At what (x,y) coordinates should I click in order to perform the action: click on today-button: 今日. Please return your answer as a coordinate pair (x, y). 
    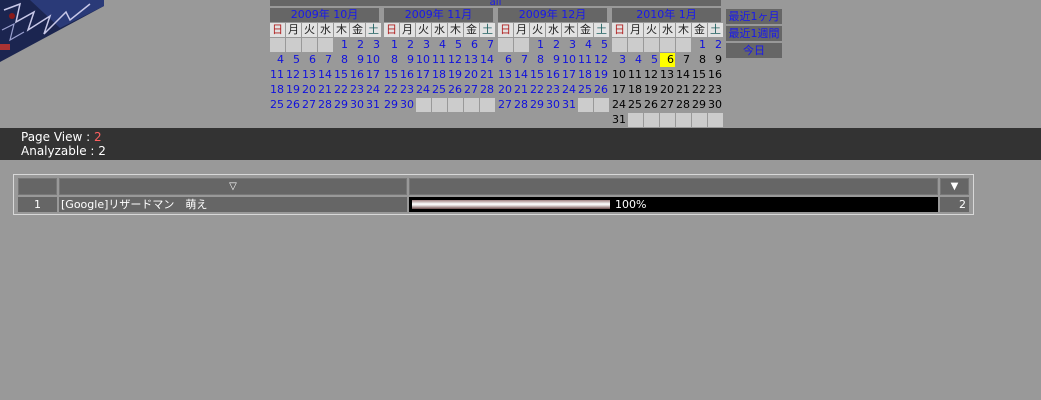
    Looking at the image, I should click on (754, 50).